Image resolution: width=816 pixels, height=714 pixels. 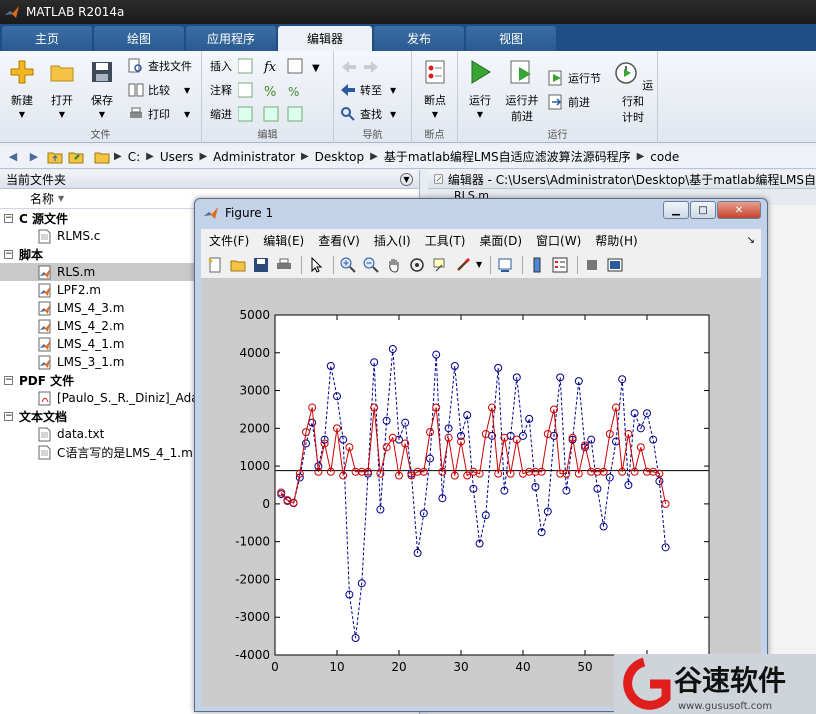 What do you see at coordinates (371, 265) in the screenshot?
I see `zoom-out-icon` at bounding box center [371, 265].